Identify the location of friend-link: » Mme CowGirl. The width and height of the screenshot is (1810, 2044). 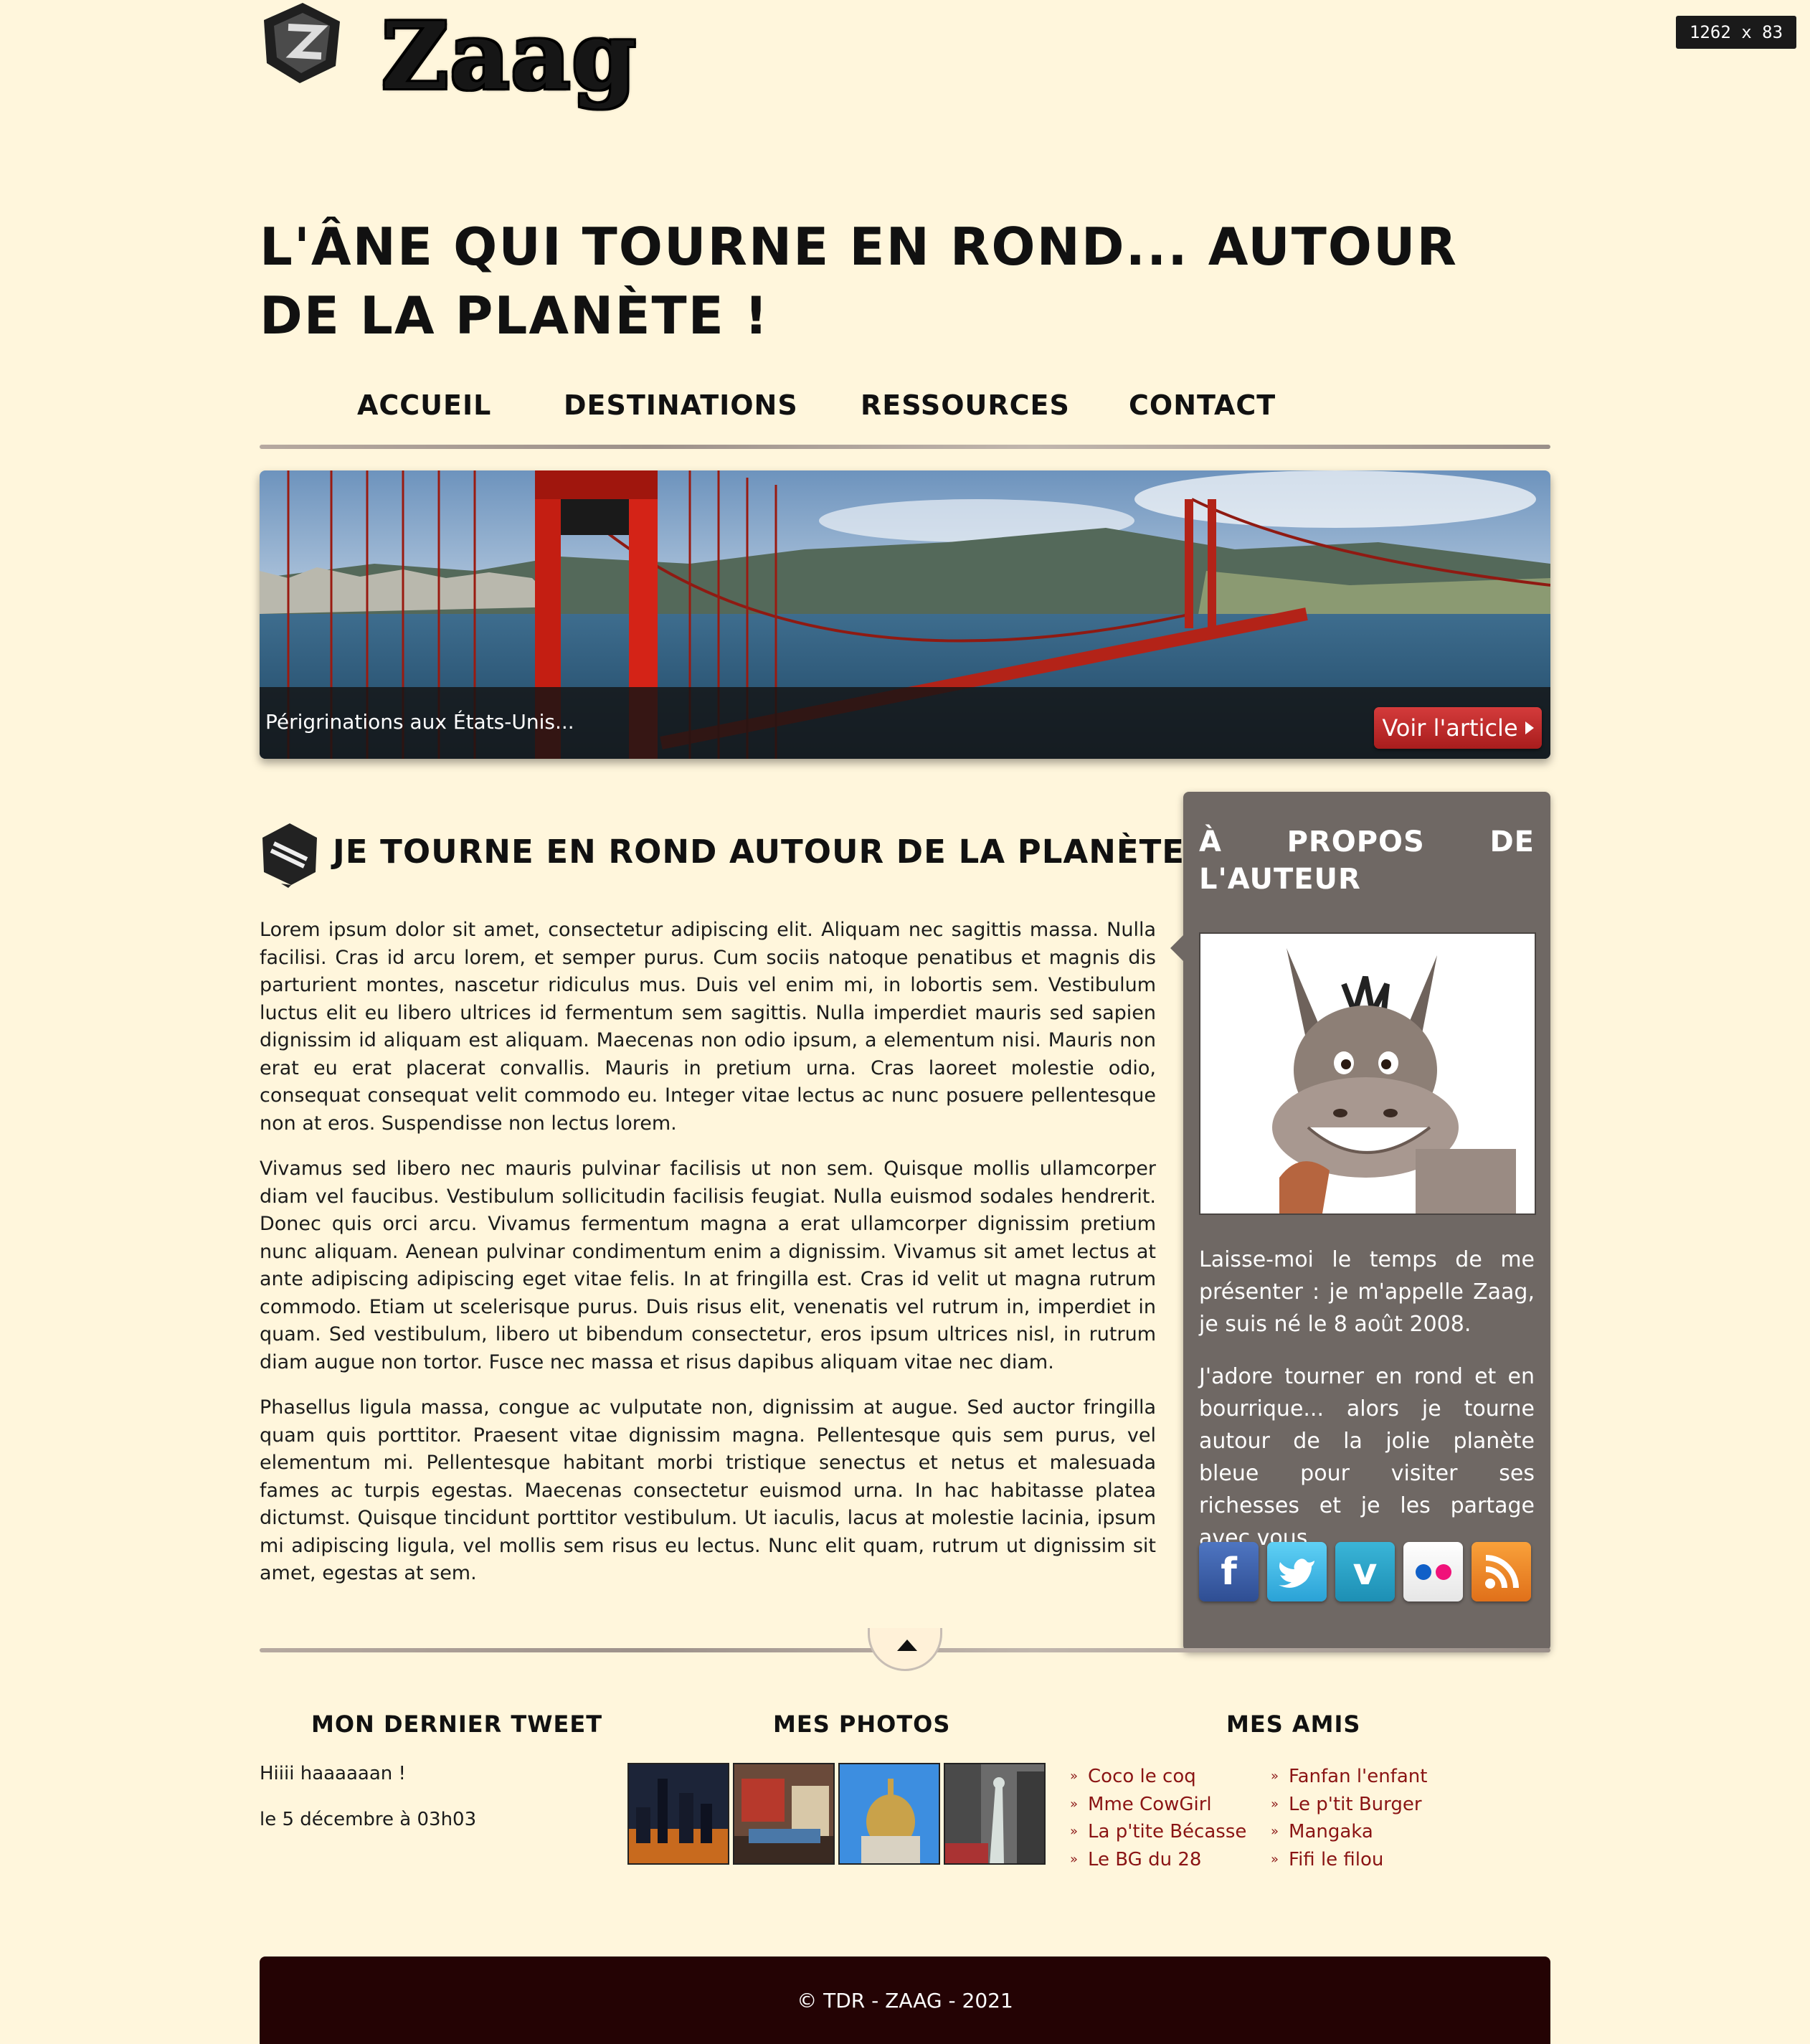
(1158, 1805).